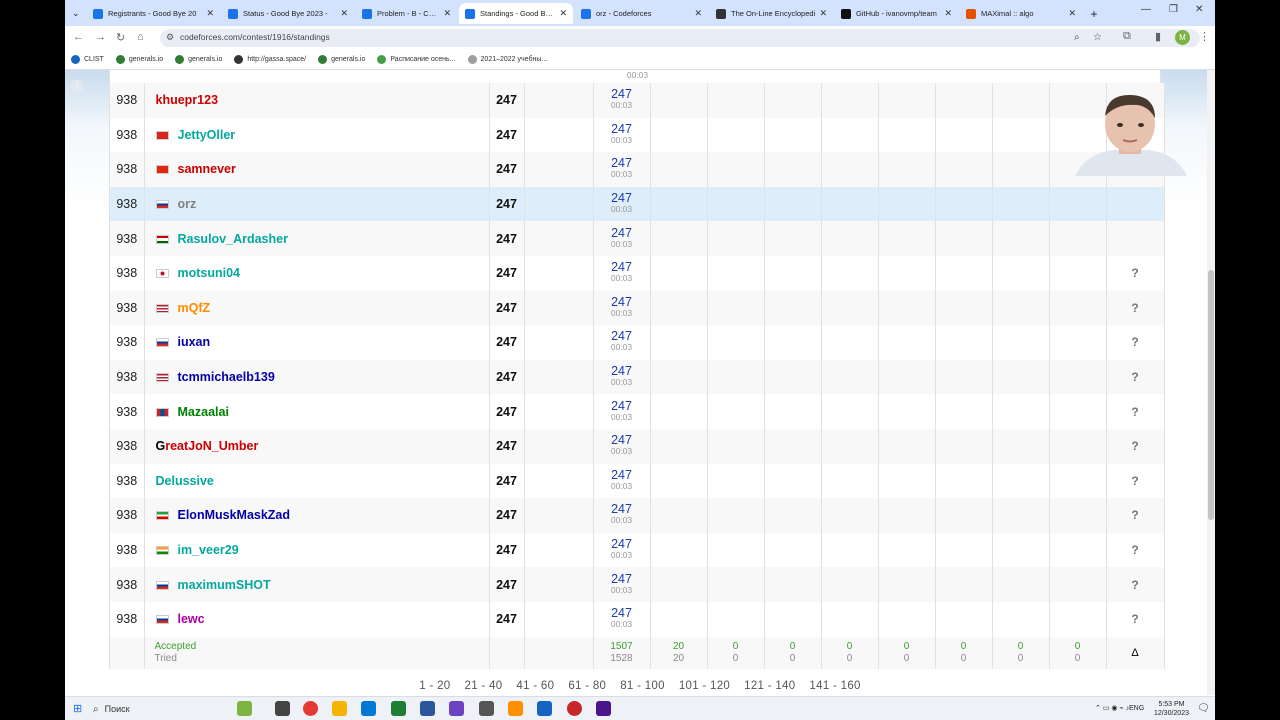 Image resolution: width=1280 pixels, height=720 pixels. What do you see at coordinates (77, 708) in the screenshot?
I see `windows-start-icon: ⊞` at bounding box center [77, 708].